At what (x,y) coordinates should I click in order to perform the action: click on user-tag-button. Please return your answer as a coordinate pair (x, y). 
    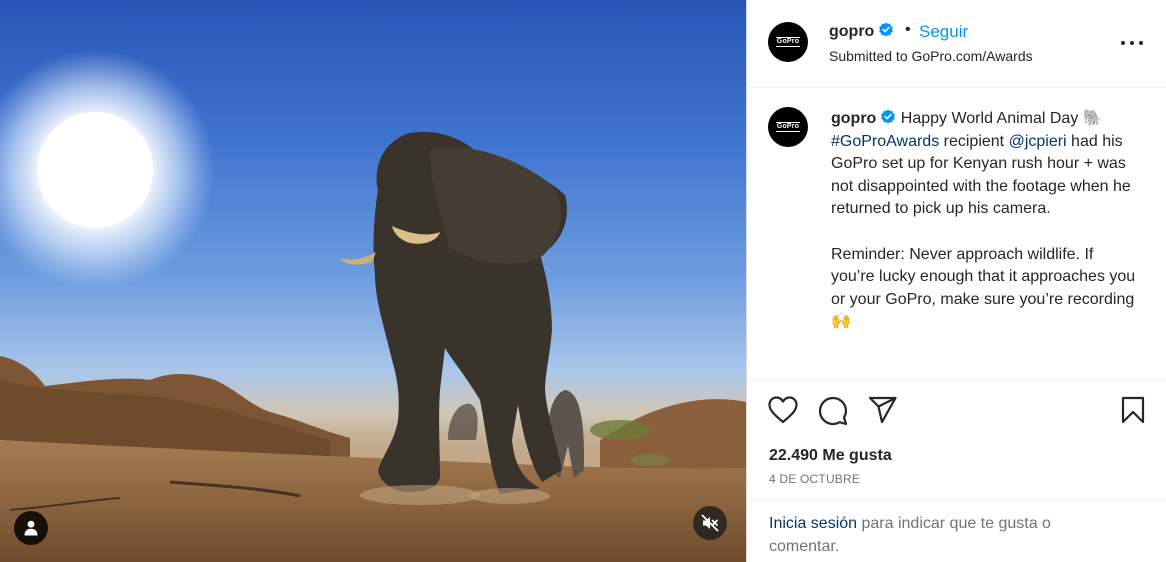
    Looking at the image, I should click on (31, 528).